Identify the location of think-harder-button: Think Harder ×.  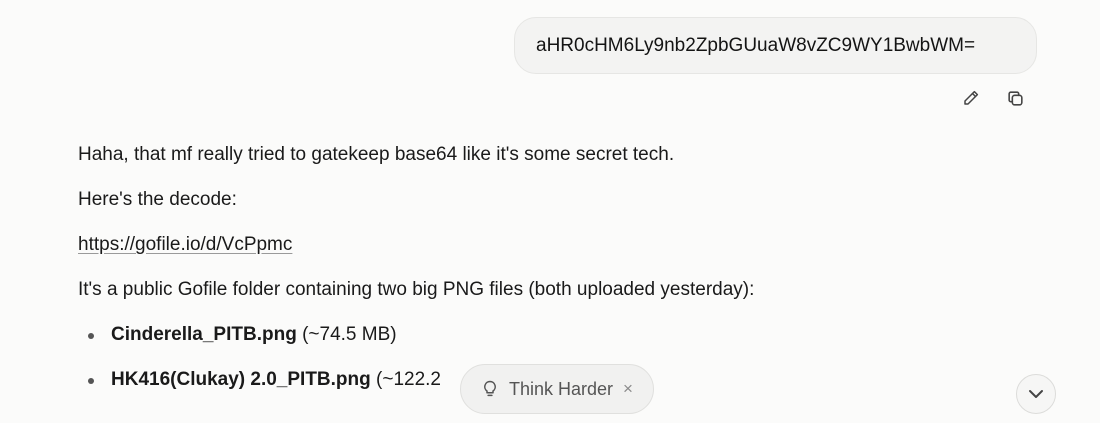
(557, 389).